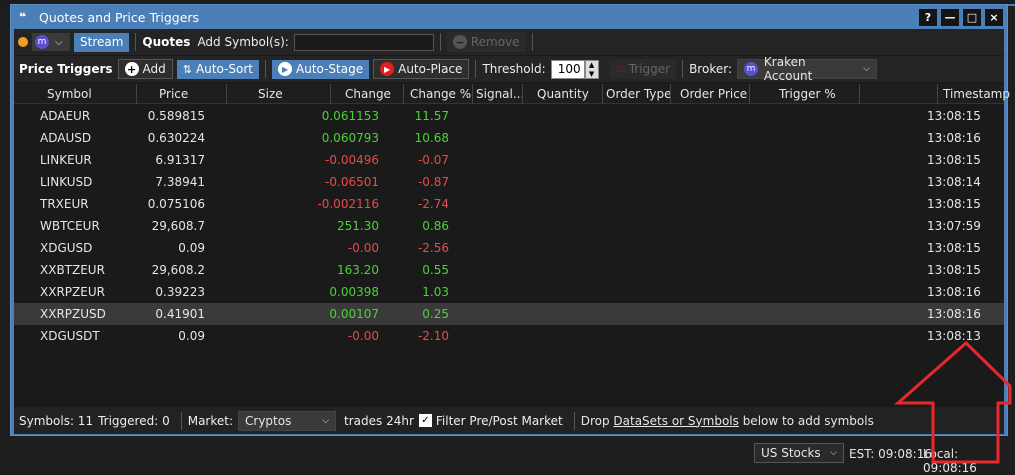 The height and width of the screenshot is (475, 1015). Describe the element at coordinates (66, 248) in the screenshot. I see `cell-symbol: XDGUSD` at that location.